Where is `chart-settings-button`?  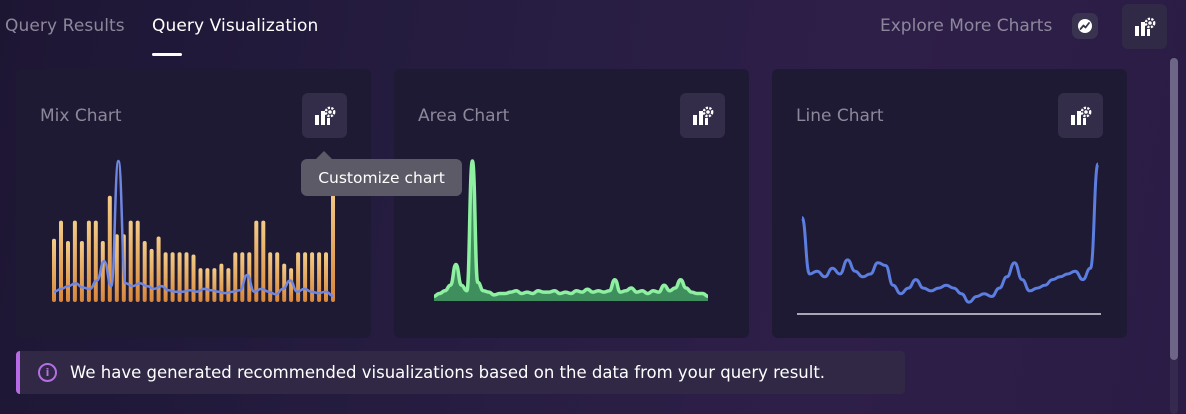 chart-settings-button is located at coordinates (1144, 26).